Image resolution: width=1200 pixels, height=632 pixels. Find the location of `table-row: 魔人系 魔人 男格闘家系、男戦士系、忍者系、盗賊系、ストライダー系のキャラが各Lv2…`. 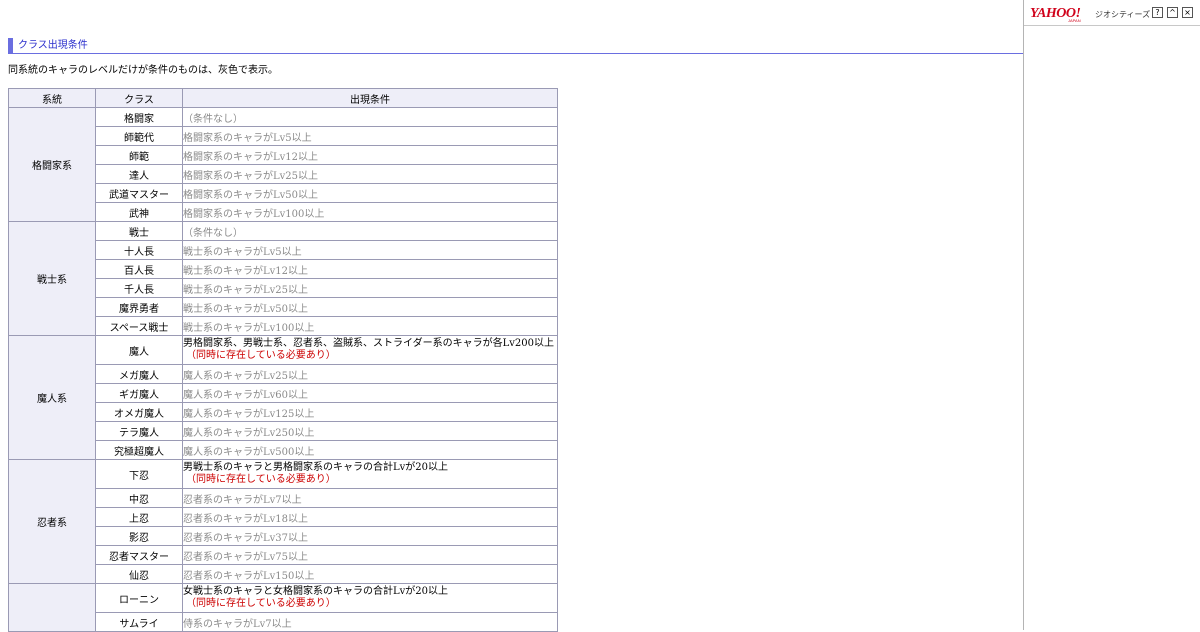

table-row: 魔人系 魔人 男格闘家系、男戦士系、忍者系、盗賊系、ストライダー系のキャラが各Lv2… is located at coordinates (283, 397).